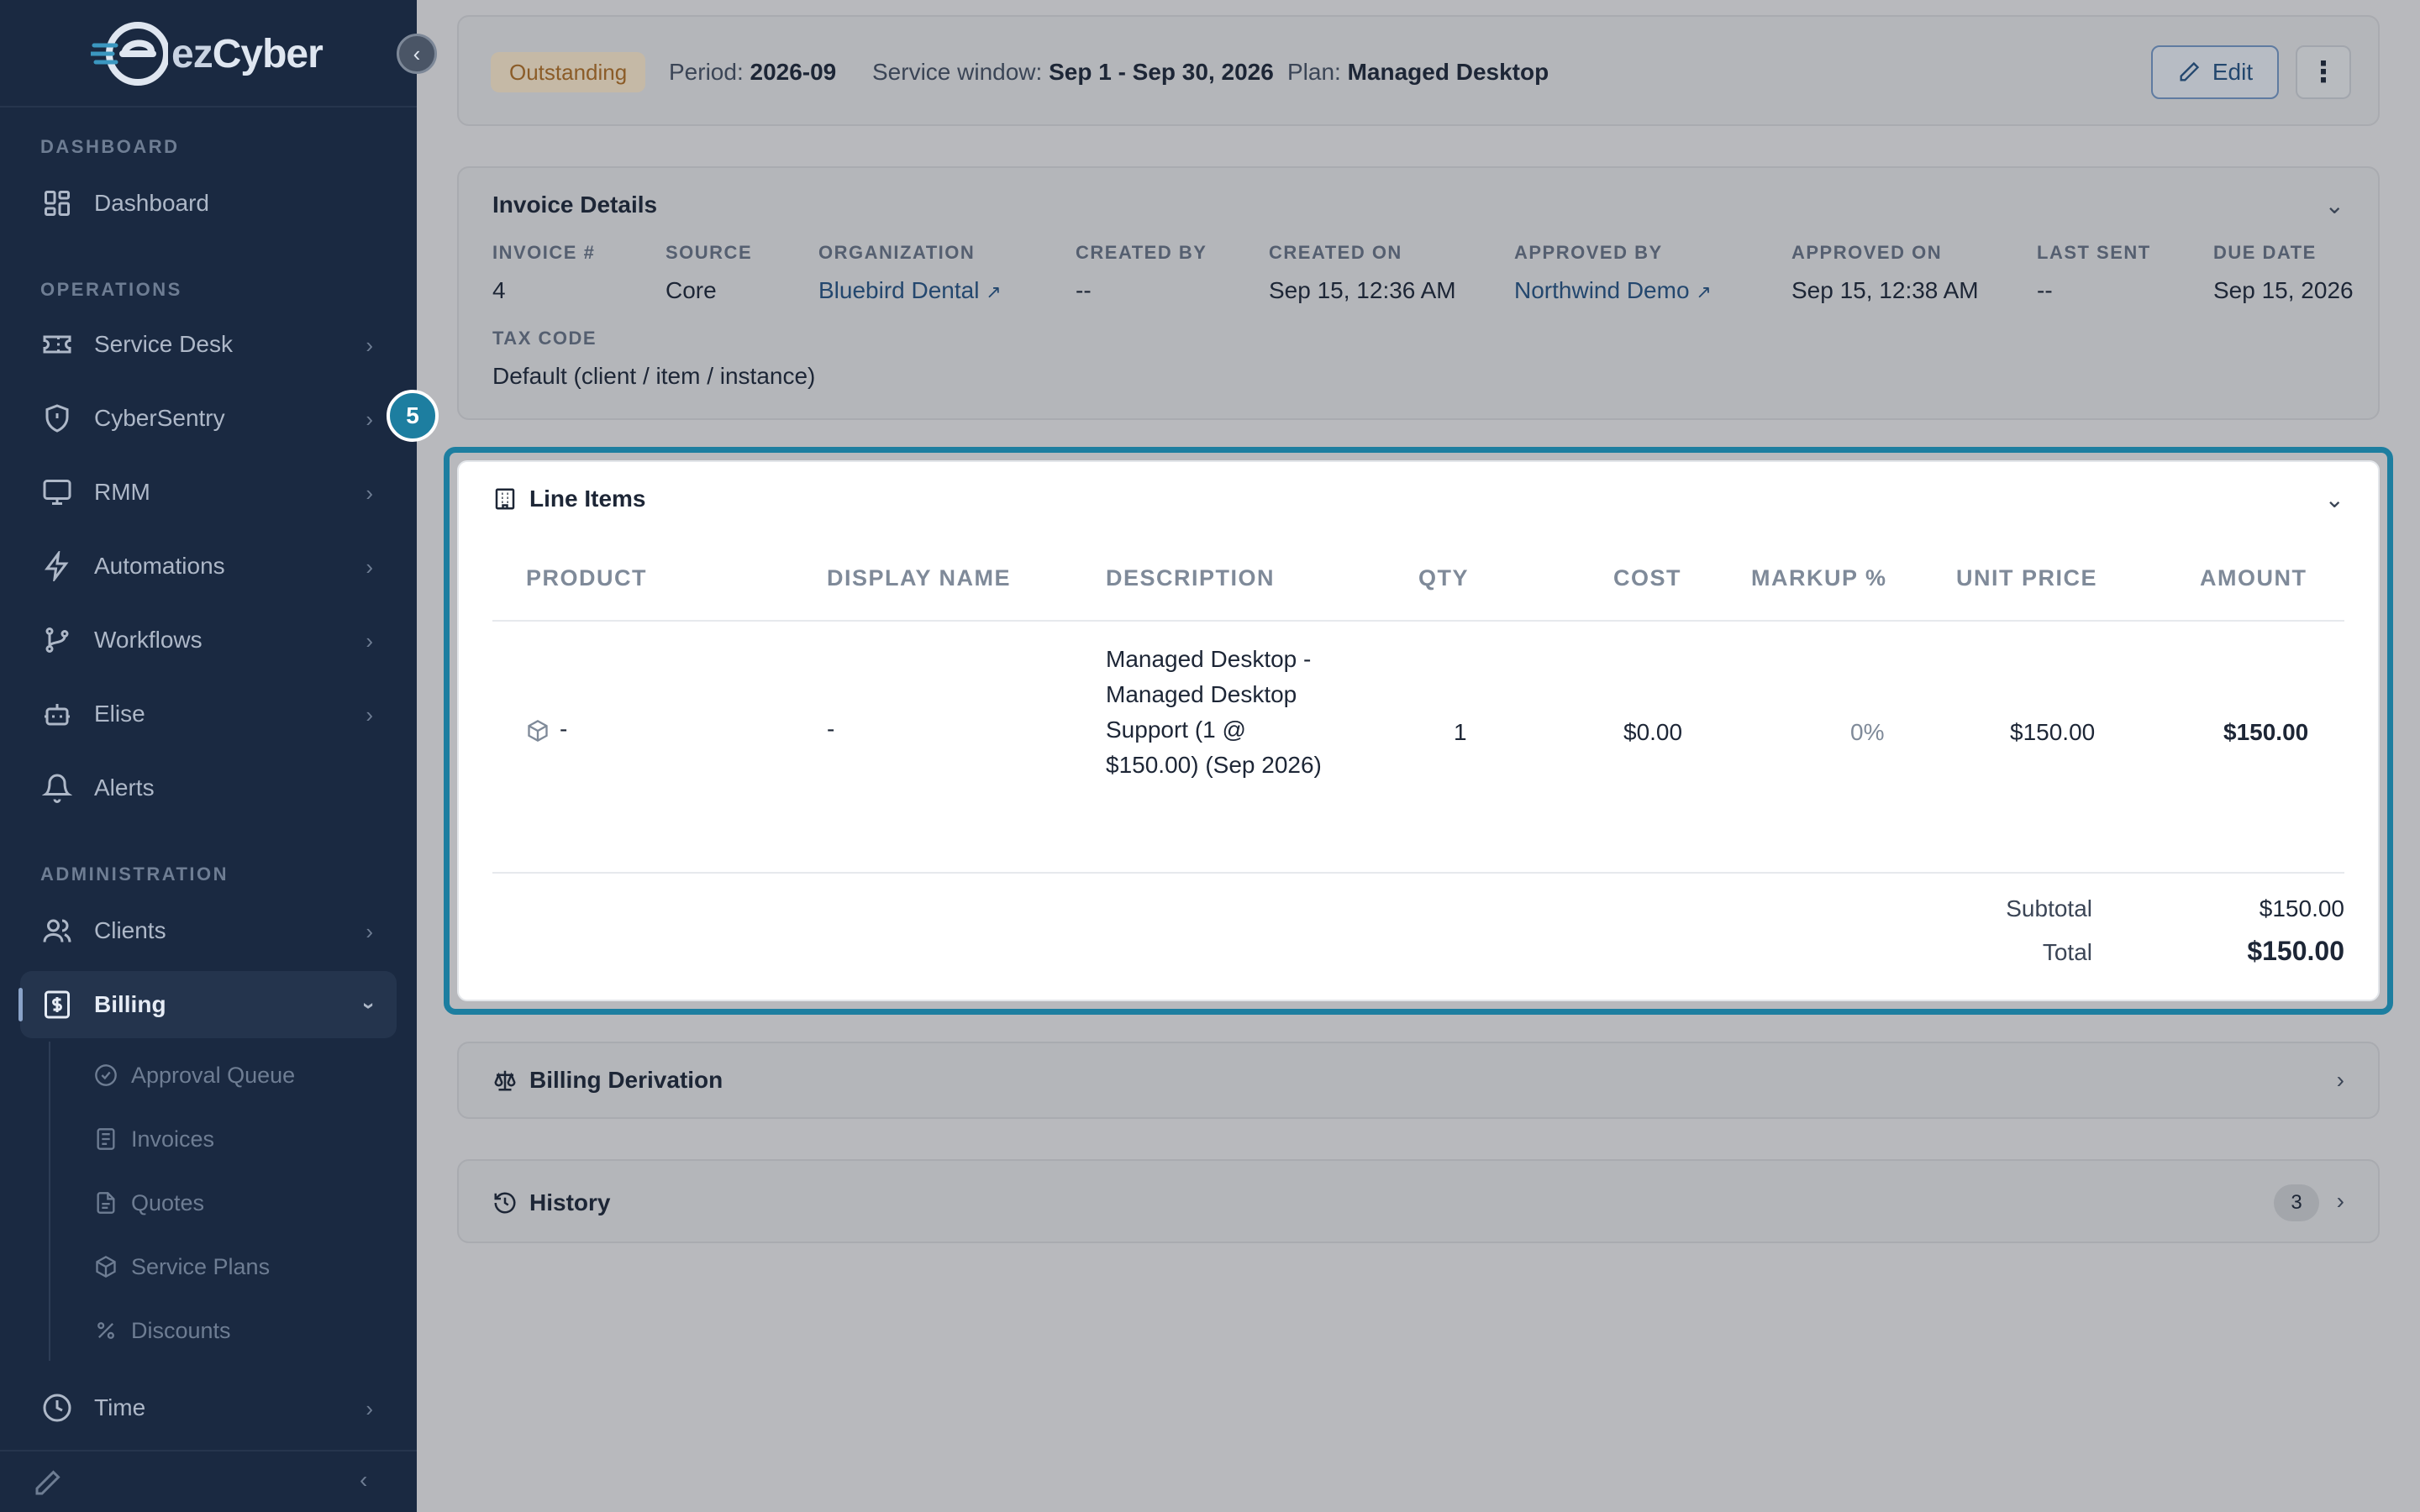 This screenshot has height=1512, width=2420. I want to click on sidebar-footer: ‹, so click(208, 1481).